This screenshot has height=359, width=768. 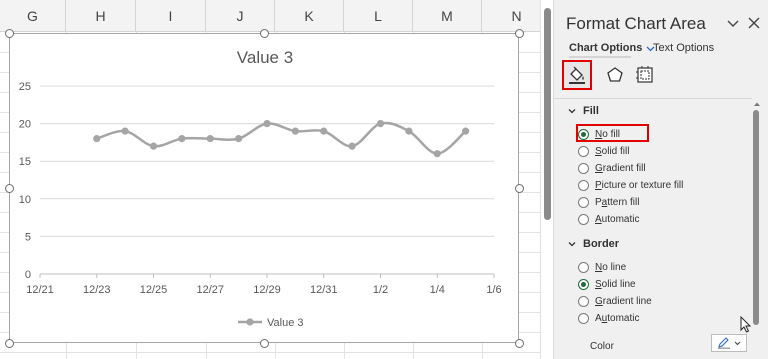 I want to click on border-option: Solid line, so click(x=607, y=284).